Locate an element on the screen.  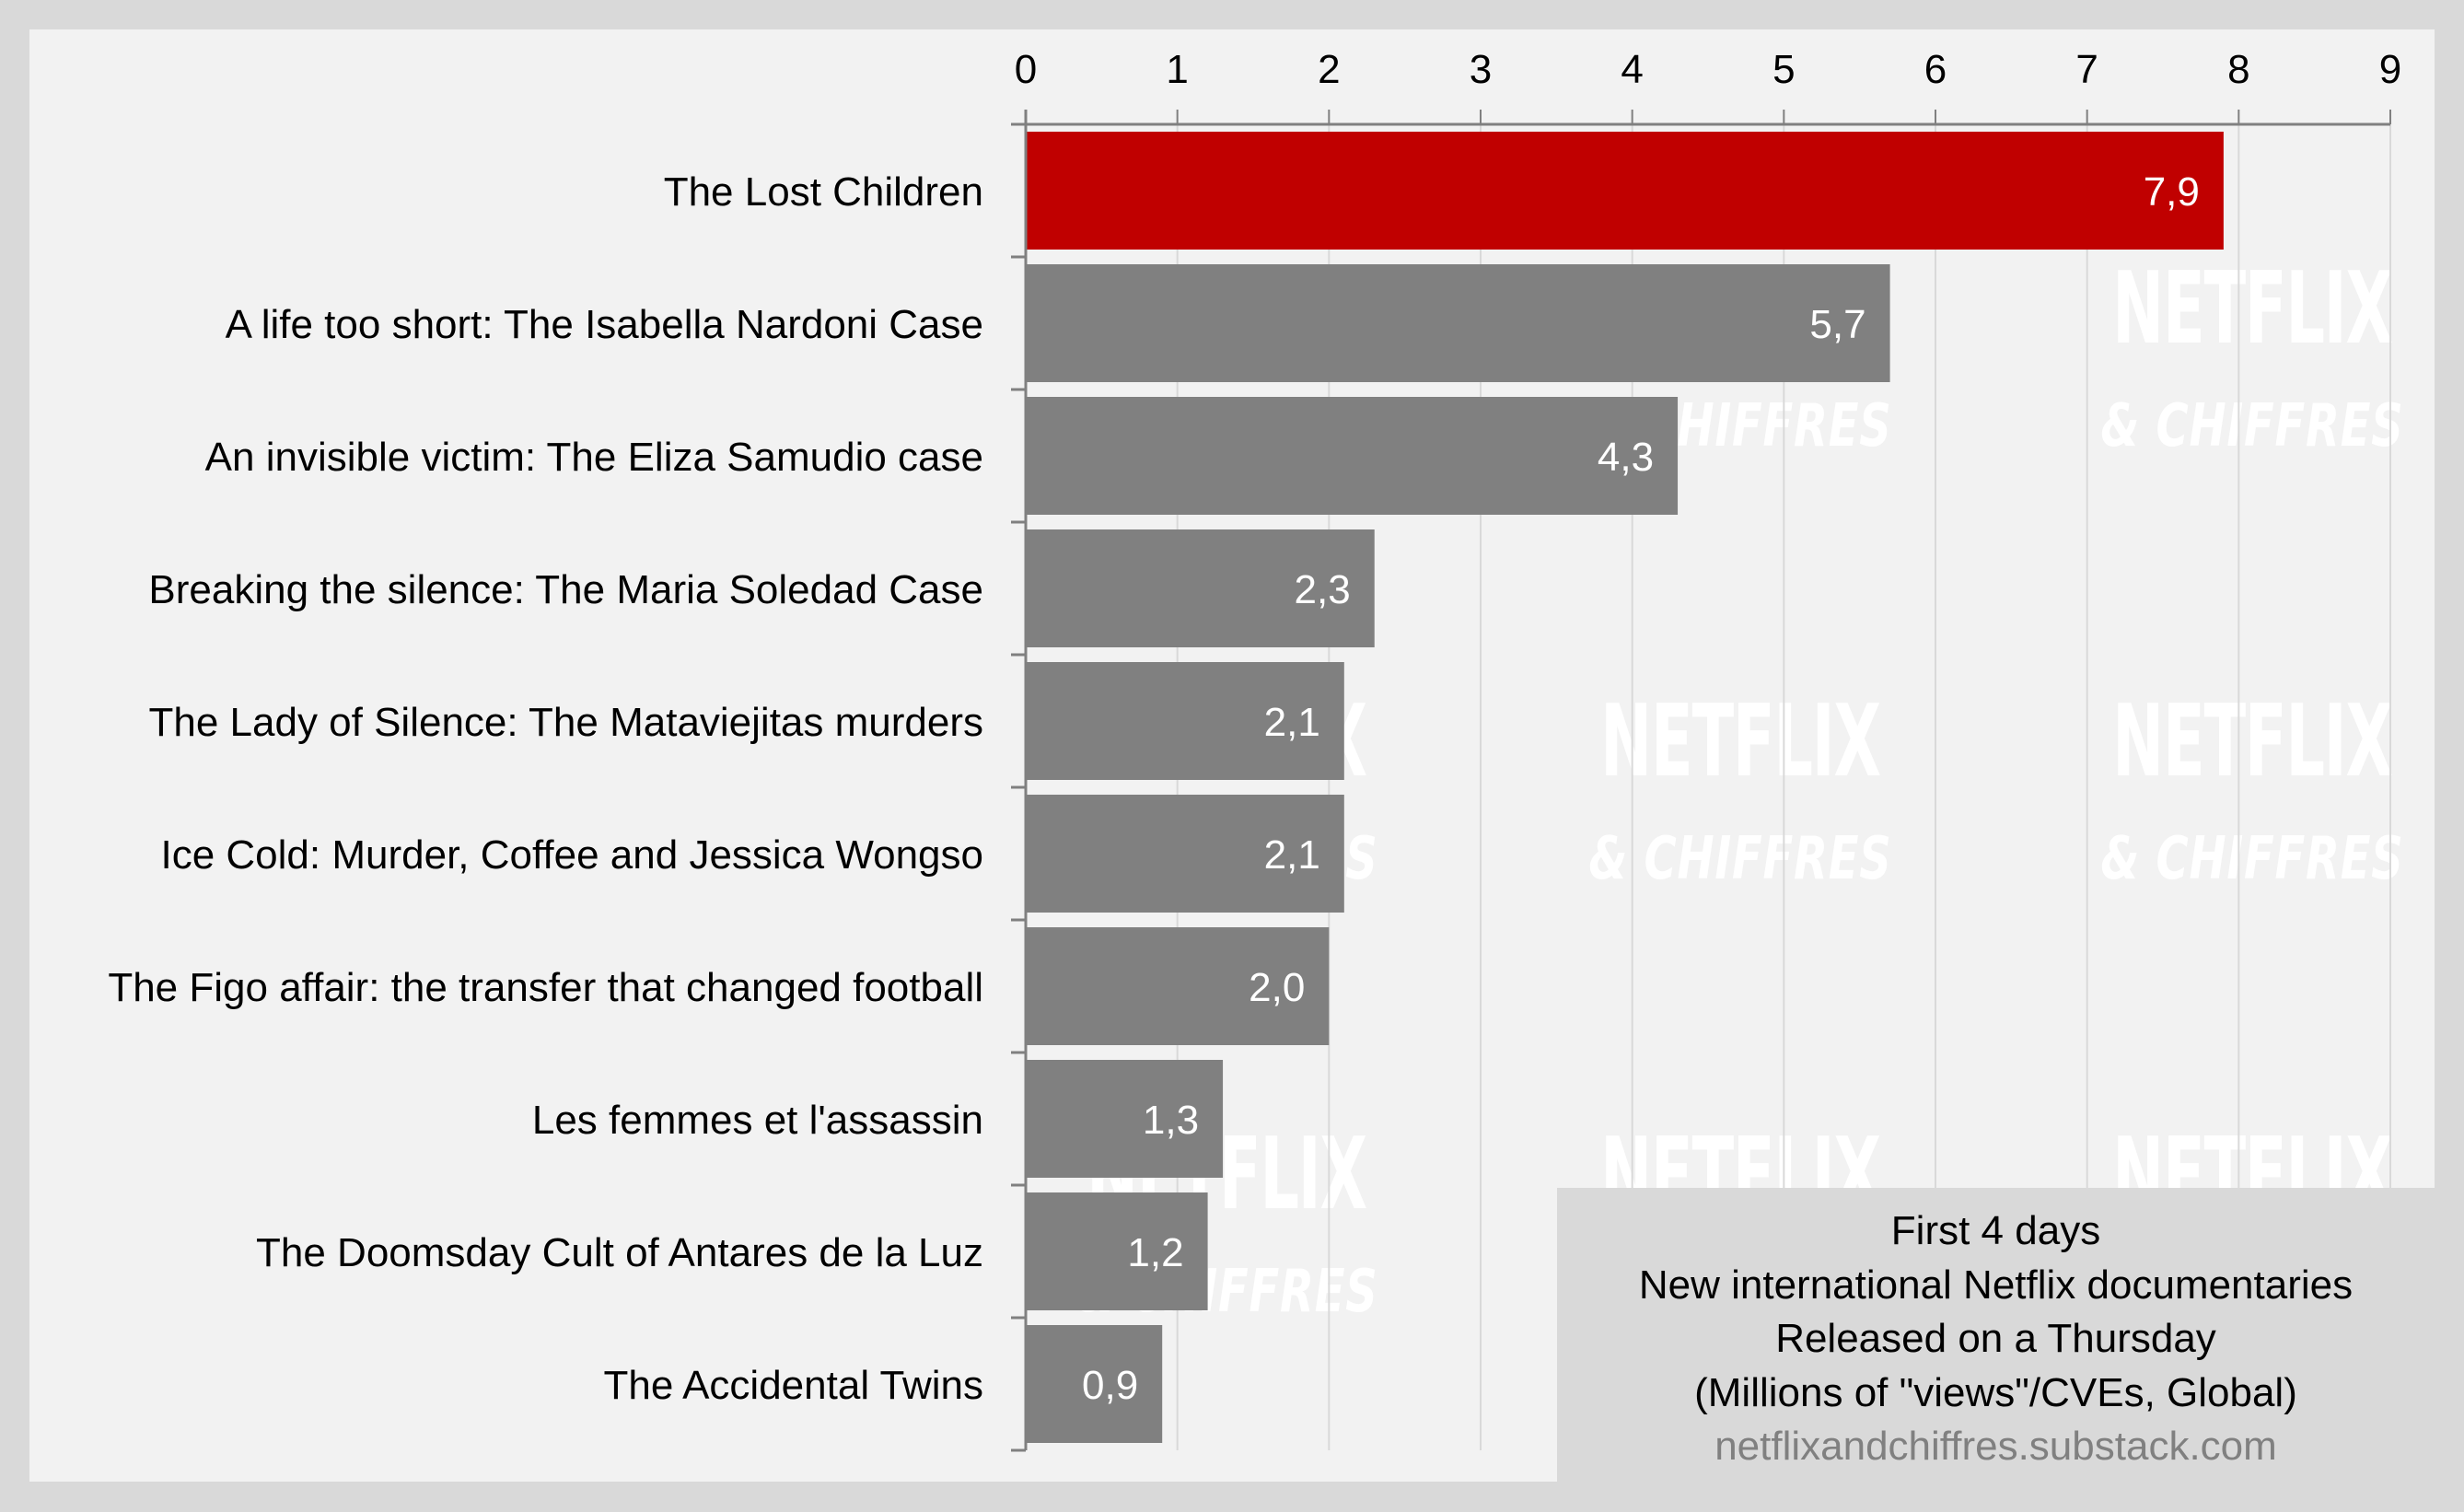
category-label: The Doomsday Cult of Antares de la Luz is located at coordinates (619, 1252).